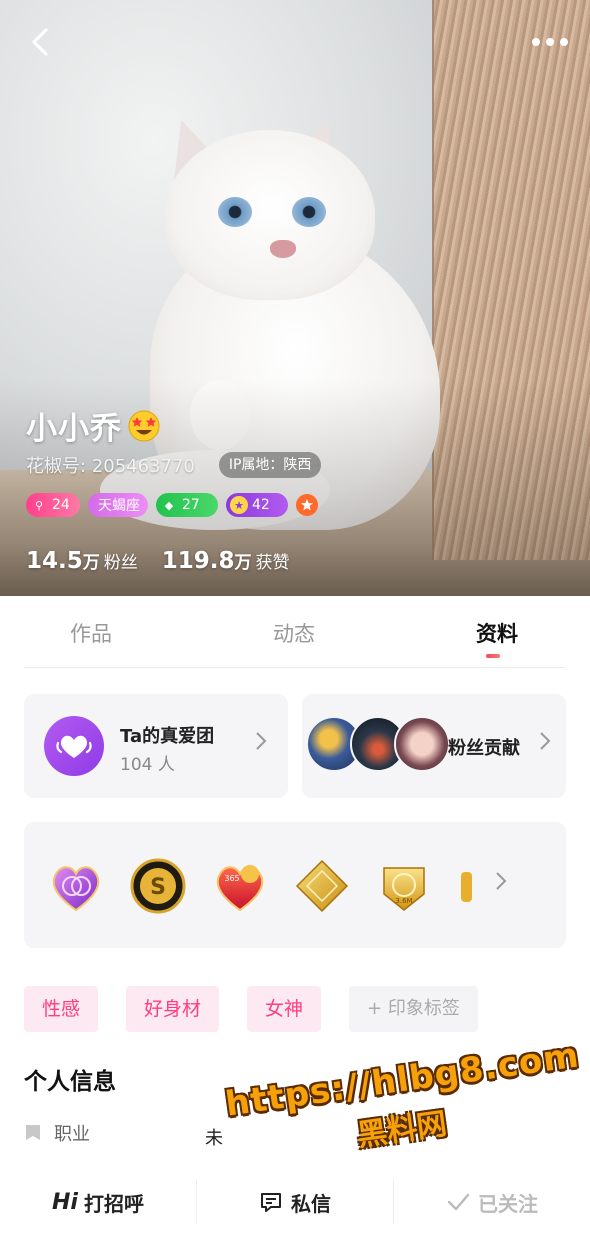 Image resolution: width=590 pixels, height=1240 pixels. What do you see at coordinates (91, 563) in the screenshot?
I see `fans-count-unit: 万` at bounding box center [91, 563].